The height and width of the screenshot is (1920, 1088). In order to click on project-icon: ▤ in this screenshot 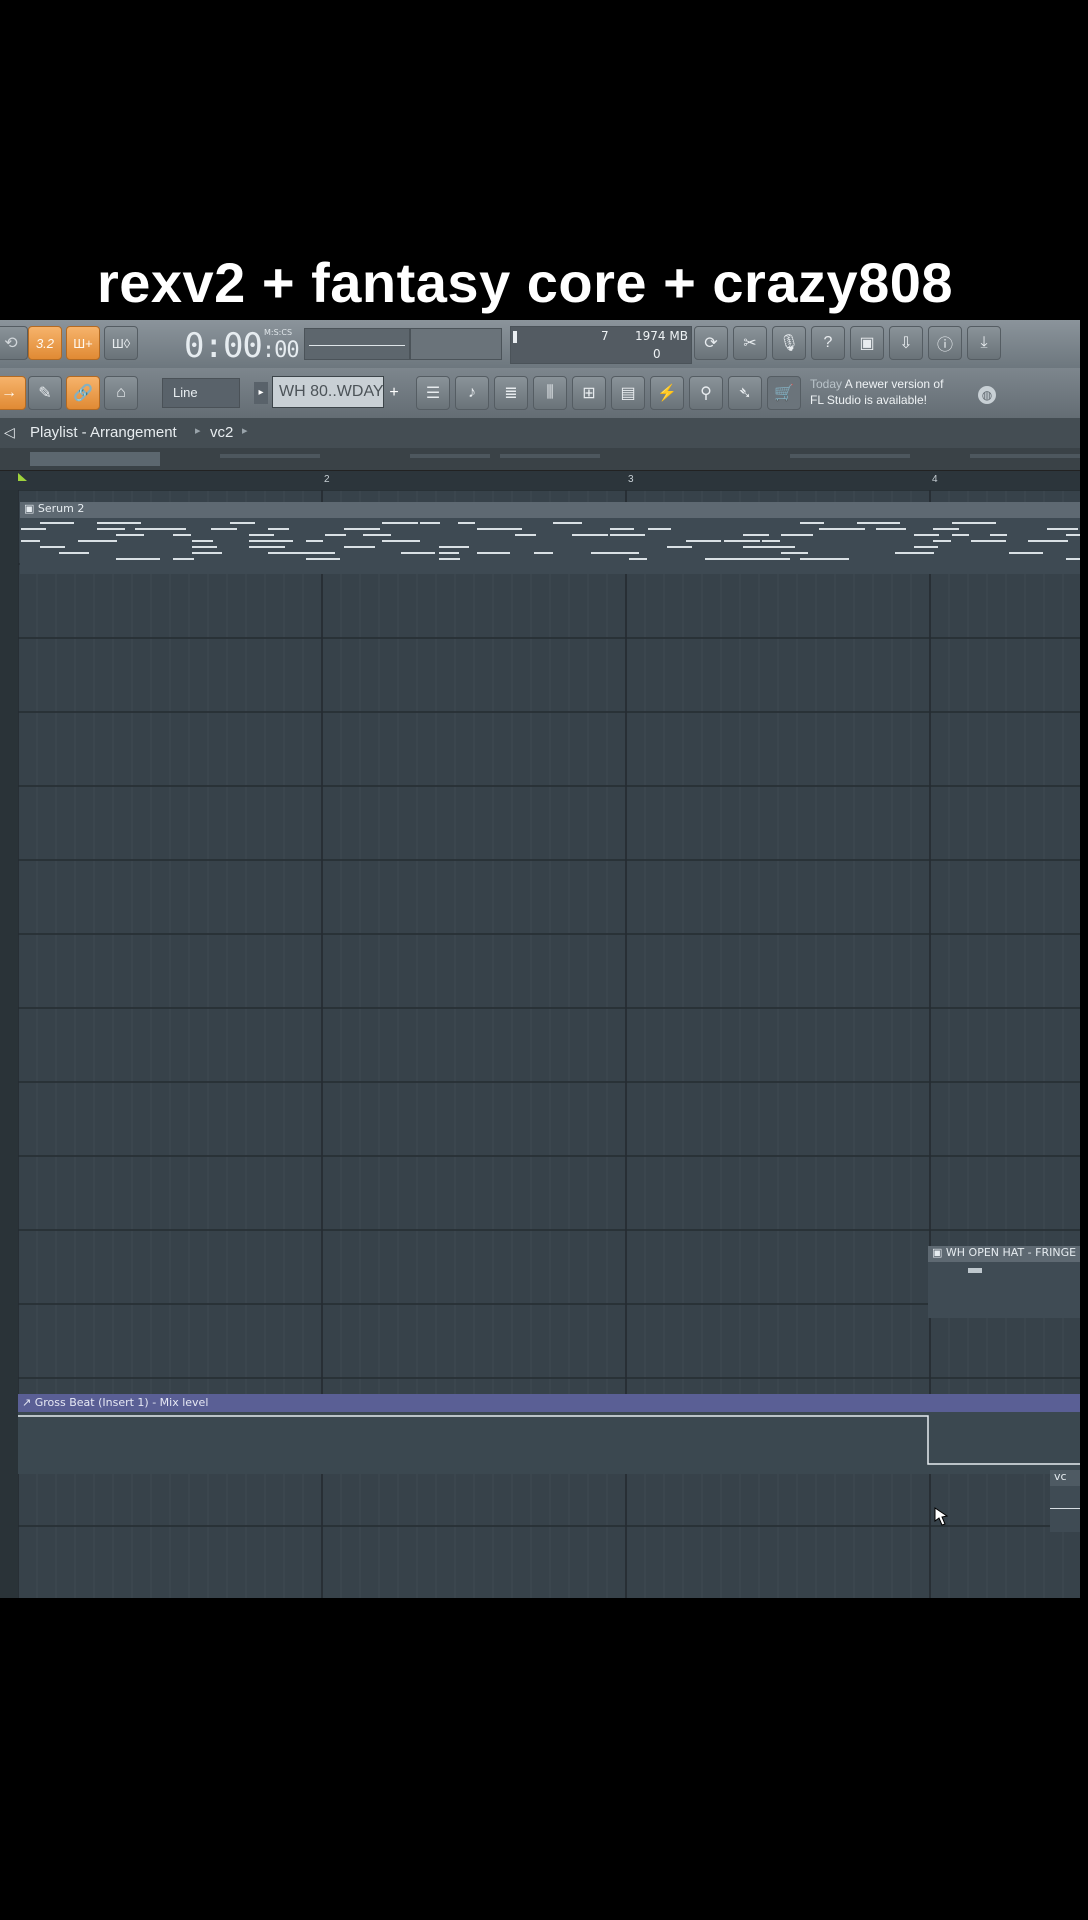, I will do `click(628, 393)`.